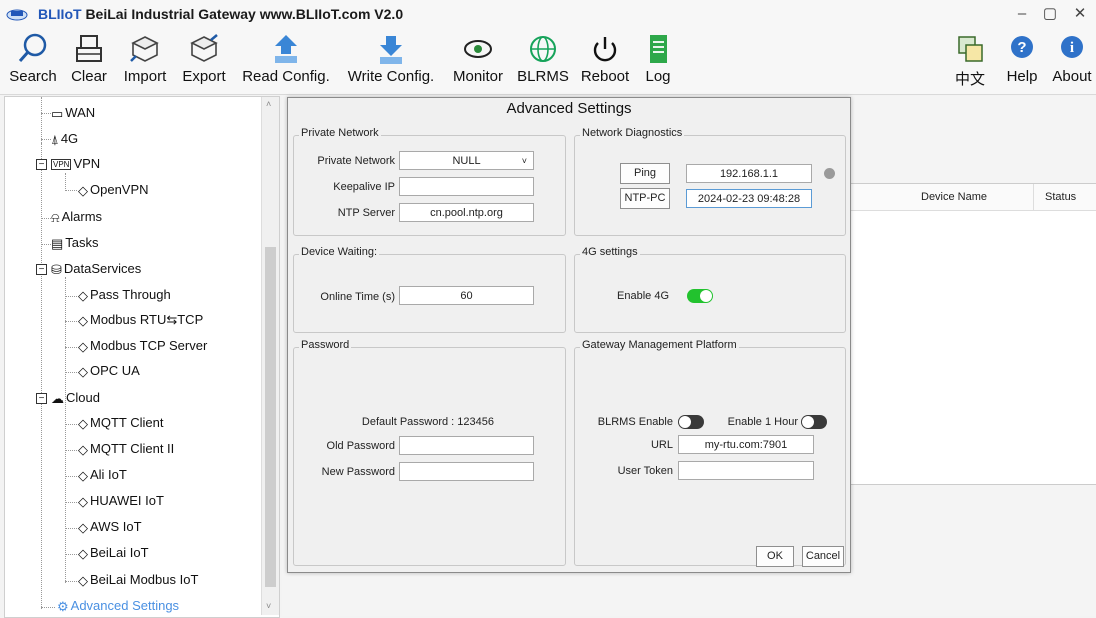 This screenshot has width=1096, height=618. Describe the element at coordinates (64, 139) in the screenshot. I see `tree-item-4g: ⍋ 4G` at that location.